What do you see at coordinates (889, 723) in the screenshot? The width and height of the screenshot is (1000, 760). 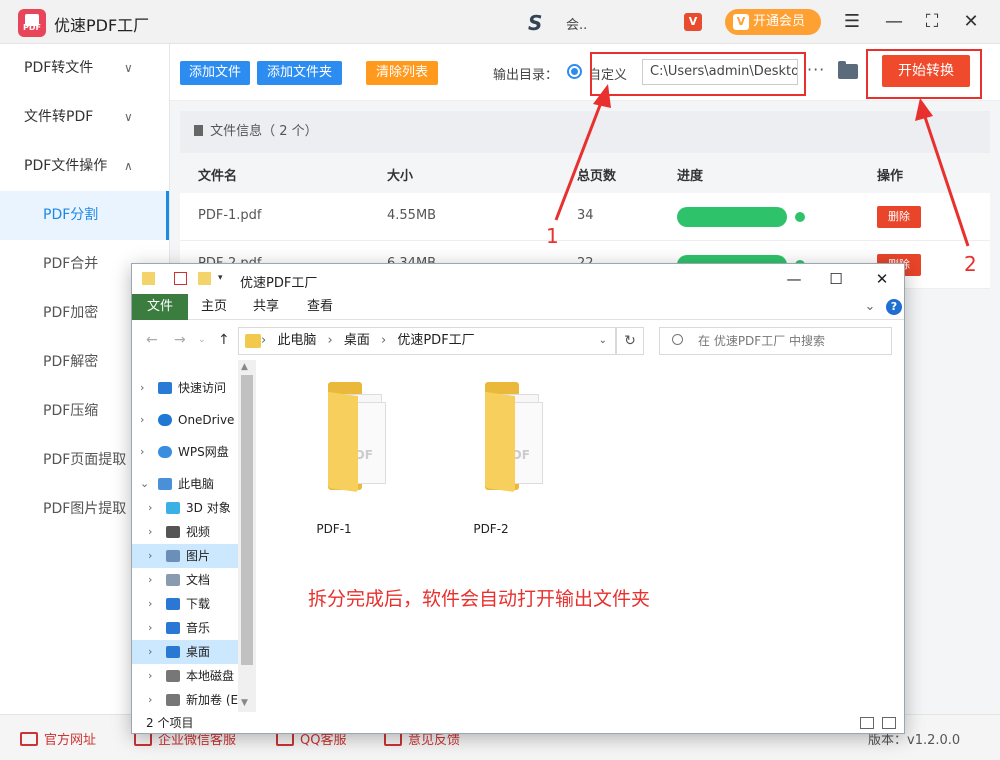 I see `large-icons-view-icon` at bounding box center [889, 723].